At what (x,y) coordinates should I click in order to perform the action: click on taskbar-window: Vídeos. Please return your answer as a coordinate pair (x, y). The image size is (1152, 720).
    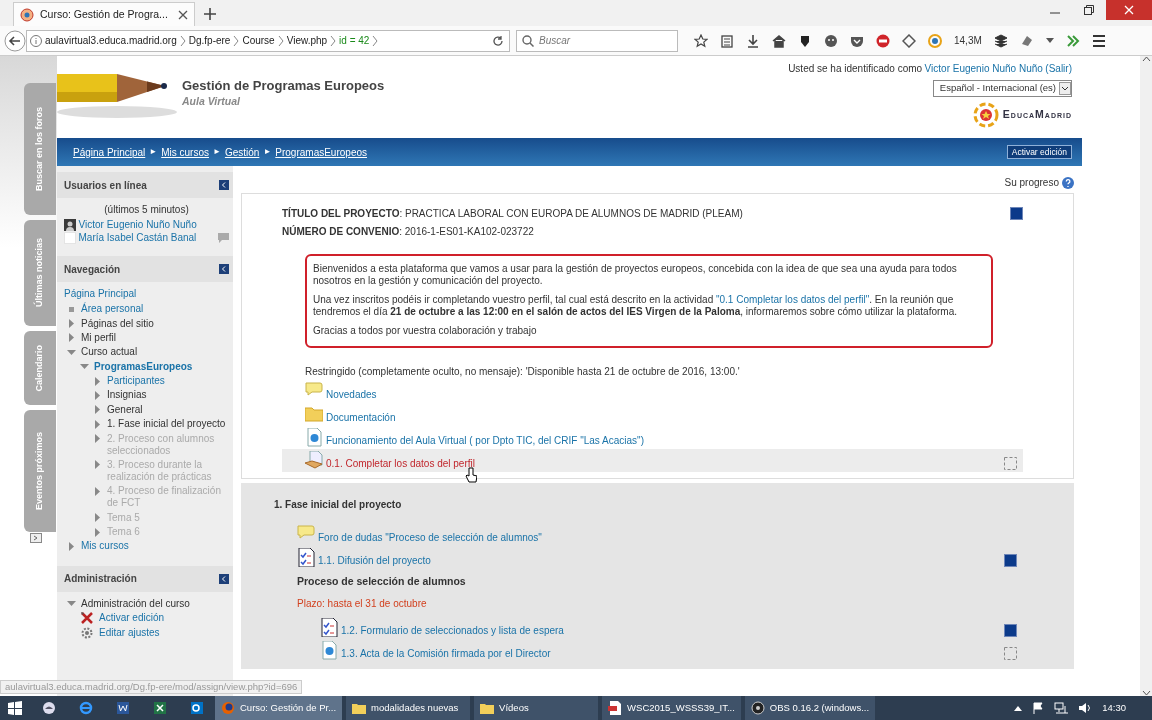
    Looking at the image, I should click on (536, 708).